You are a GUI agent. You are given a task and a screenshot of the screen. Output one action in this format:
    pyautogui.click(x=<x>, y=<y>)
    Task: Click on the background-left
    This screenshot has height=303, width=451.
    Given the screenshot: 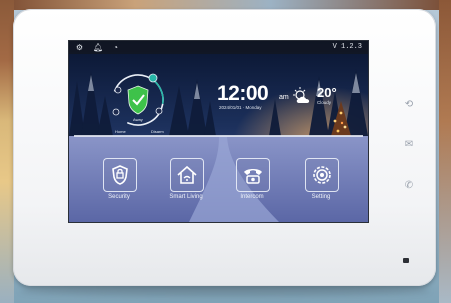 What is the action you would take?
    pyautogui.click(x=7, y=151)
    